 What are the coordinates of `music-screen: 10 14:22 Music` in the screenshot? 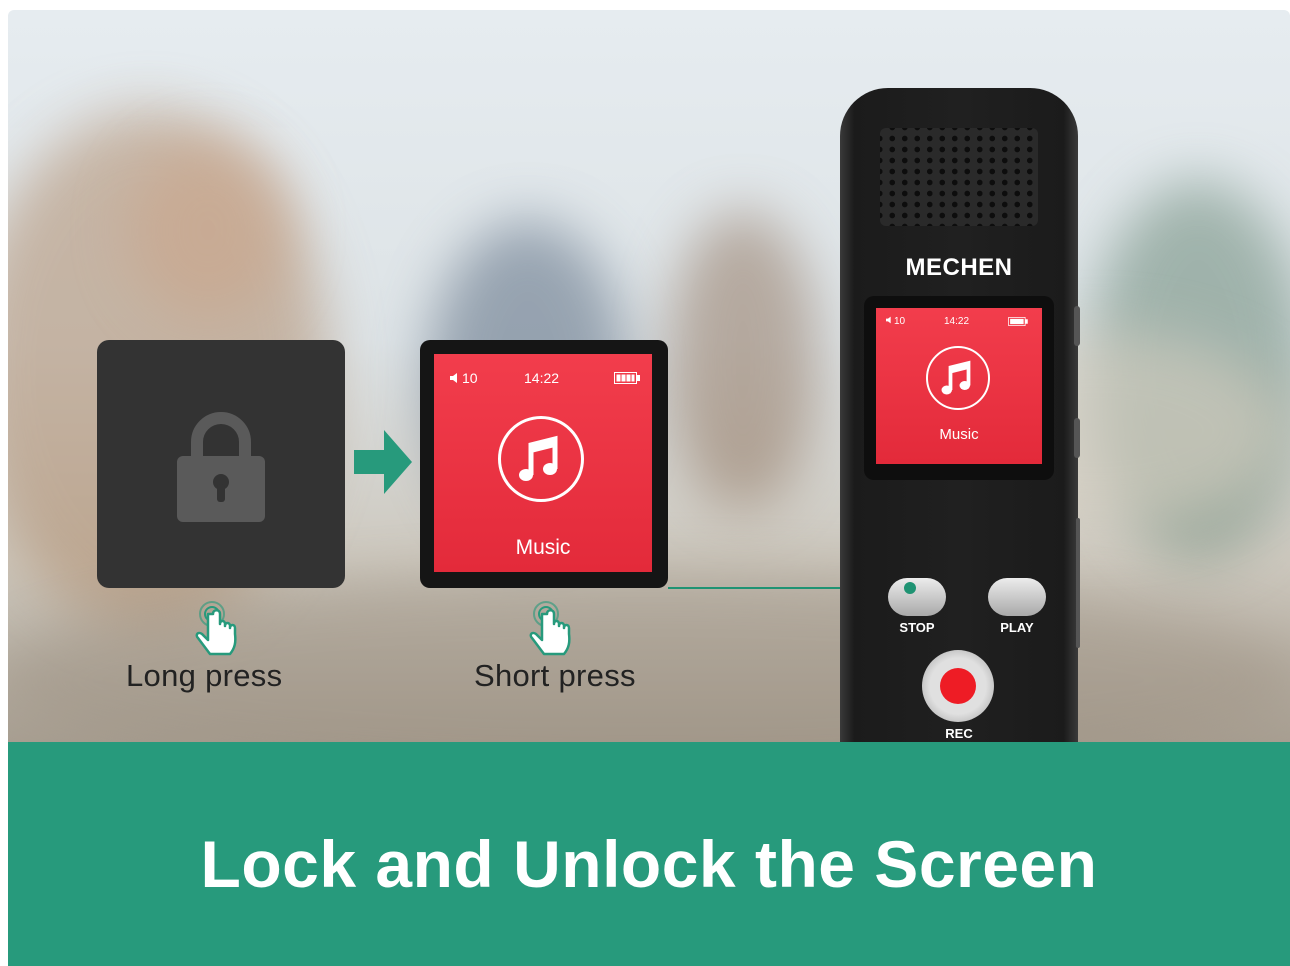 It's located at (543, 463).